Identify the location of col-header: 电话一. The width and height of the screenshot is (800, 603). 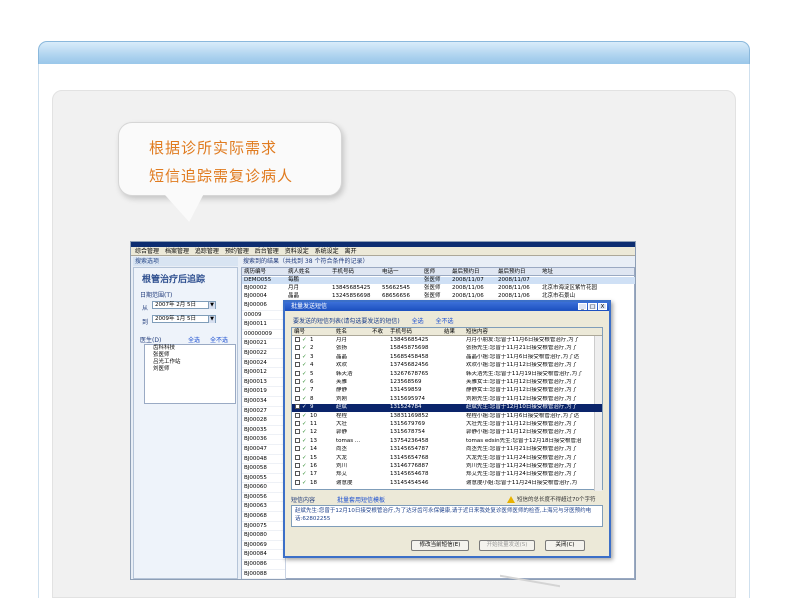
(390, 272).